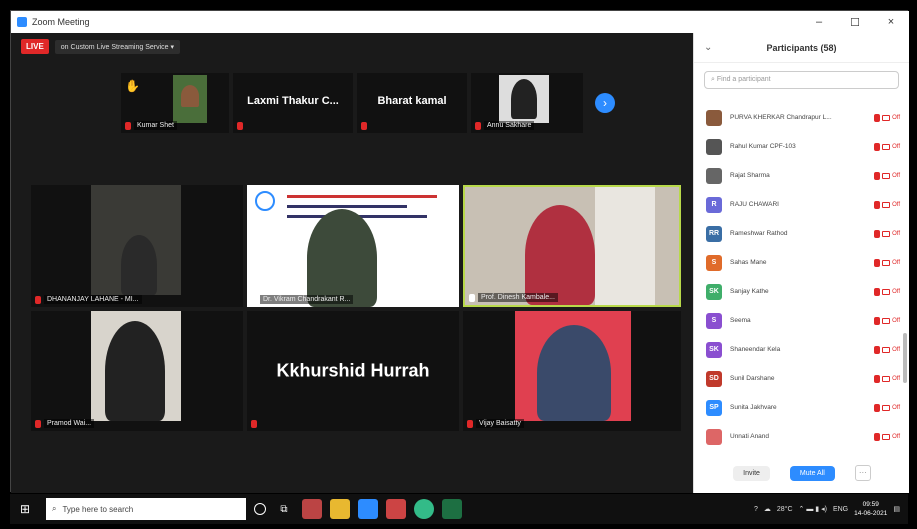 The image size is (917, 529). What do you see at coordinates (368, 509) in the screenshot?
I see `zoom-taskbar-icon` at bounding box center [368, 509].